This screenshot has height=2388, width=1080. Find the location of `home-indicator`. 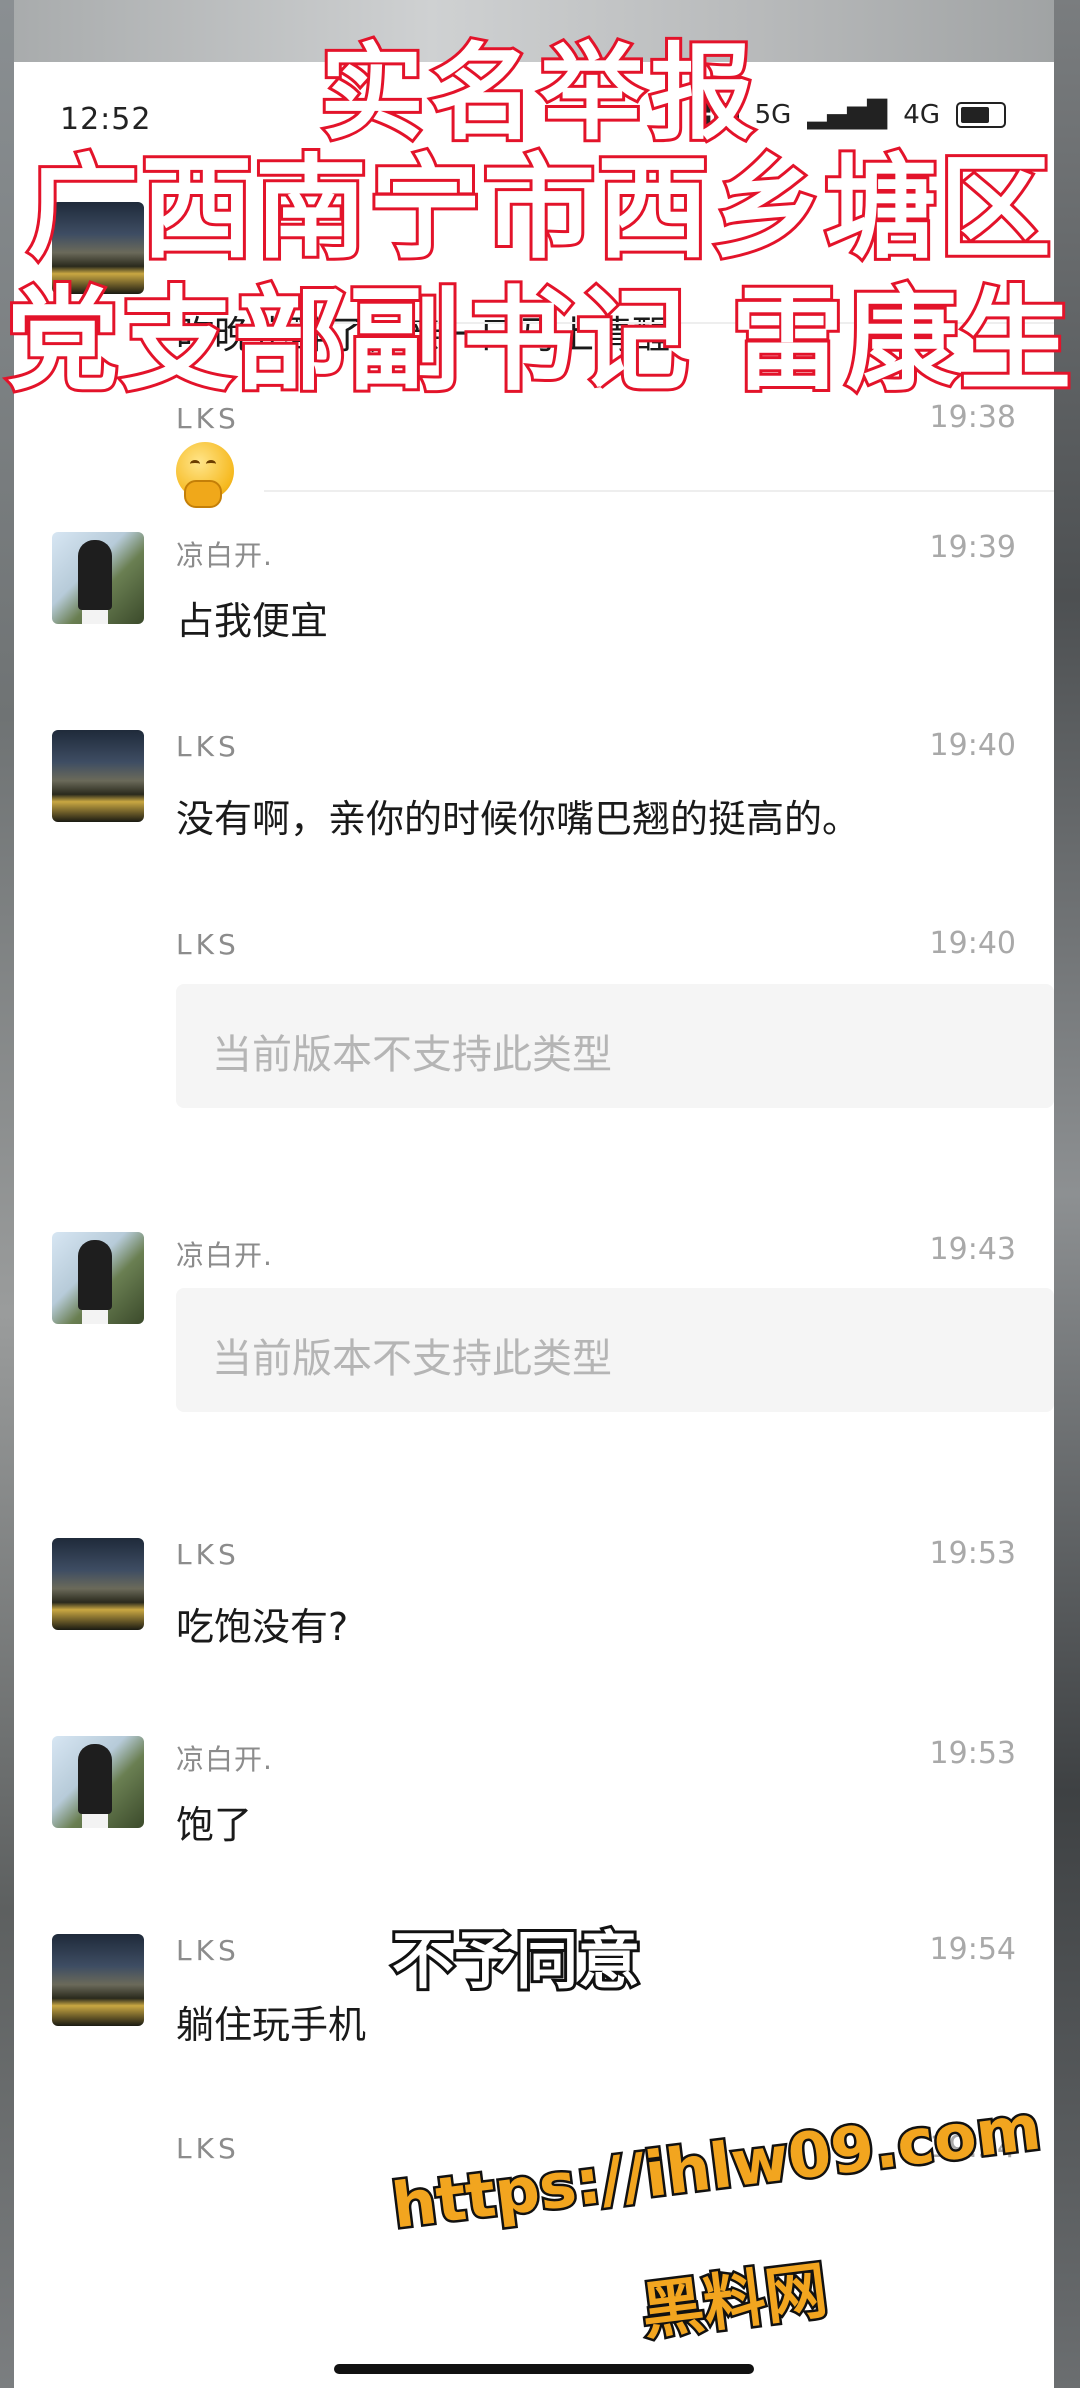

home-indicator is located at coordinates (544, 2369).